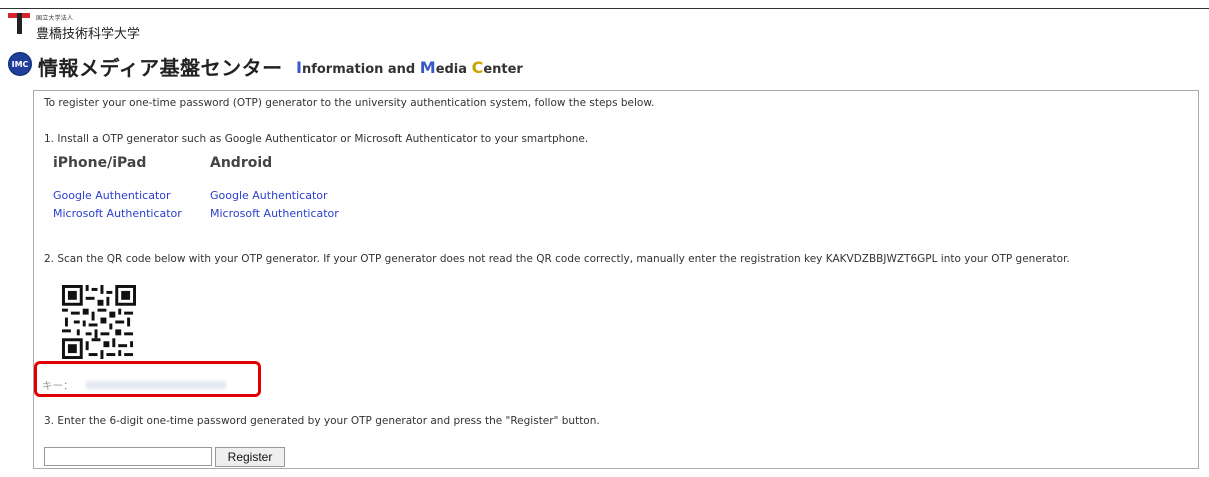 The height and width of the screenshot is (477, 1209). What do you see at coordinates (453, 69) in the screenshot?
I see `center-en-part2: edia` at bounding box center [453, 69].